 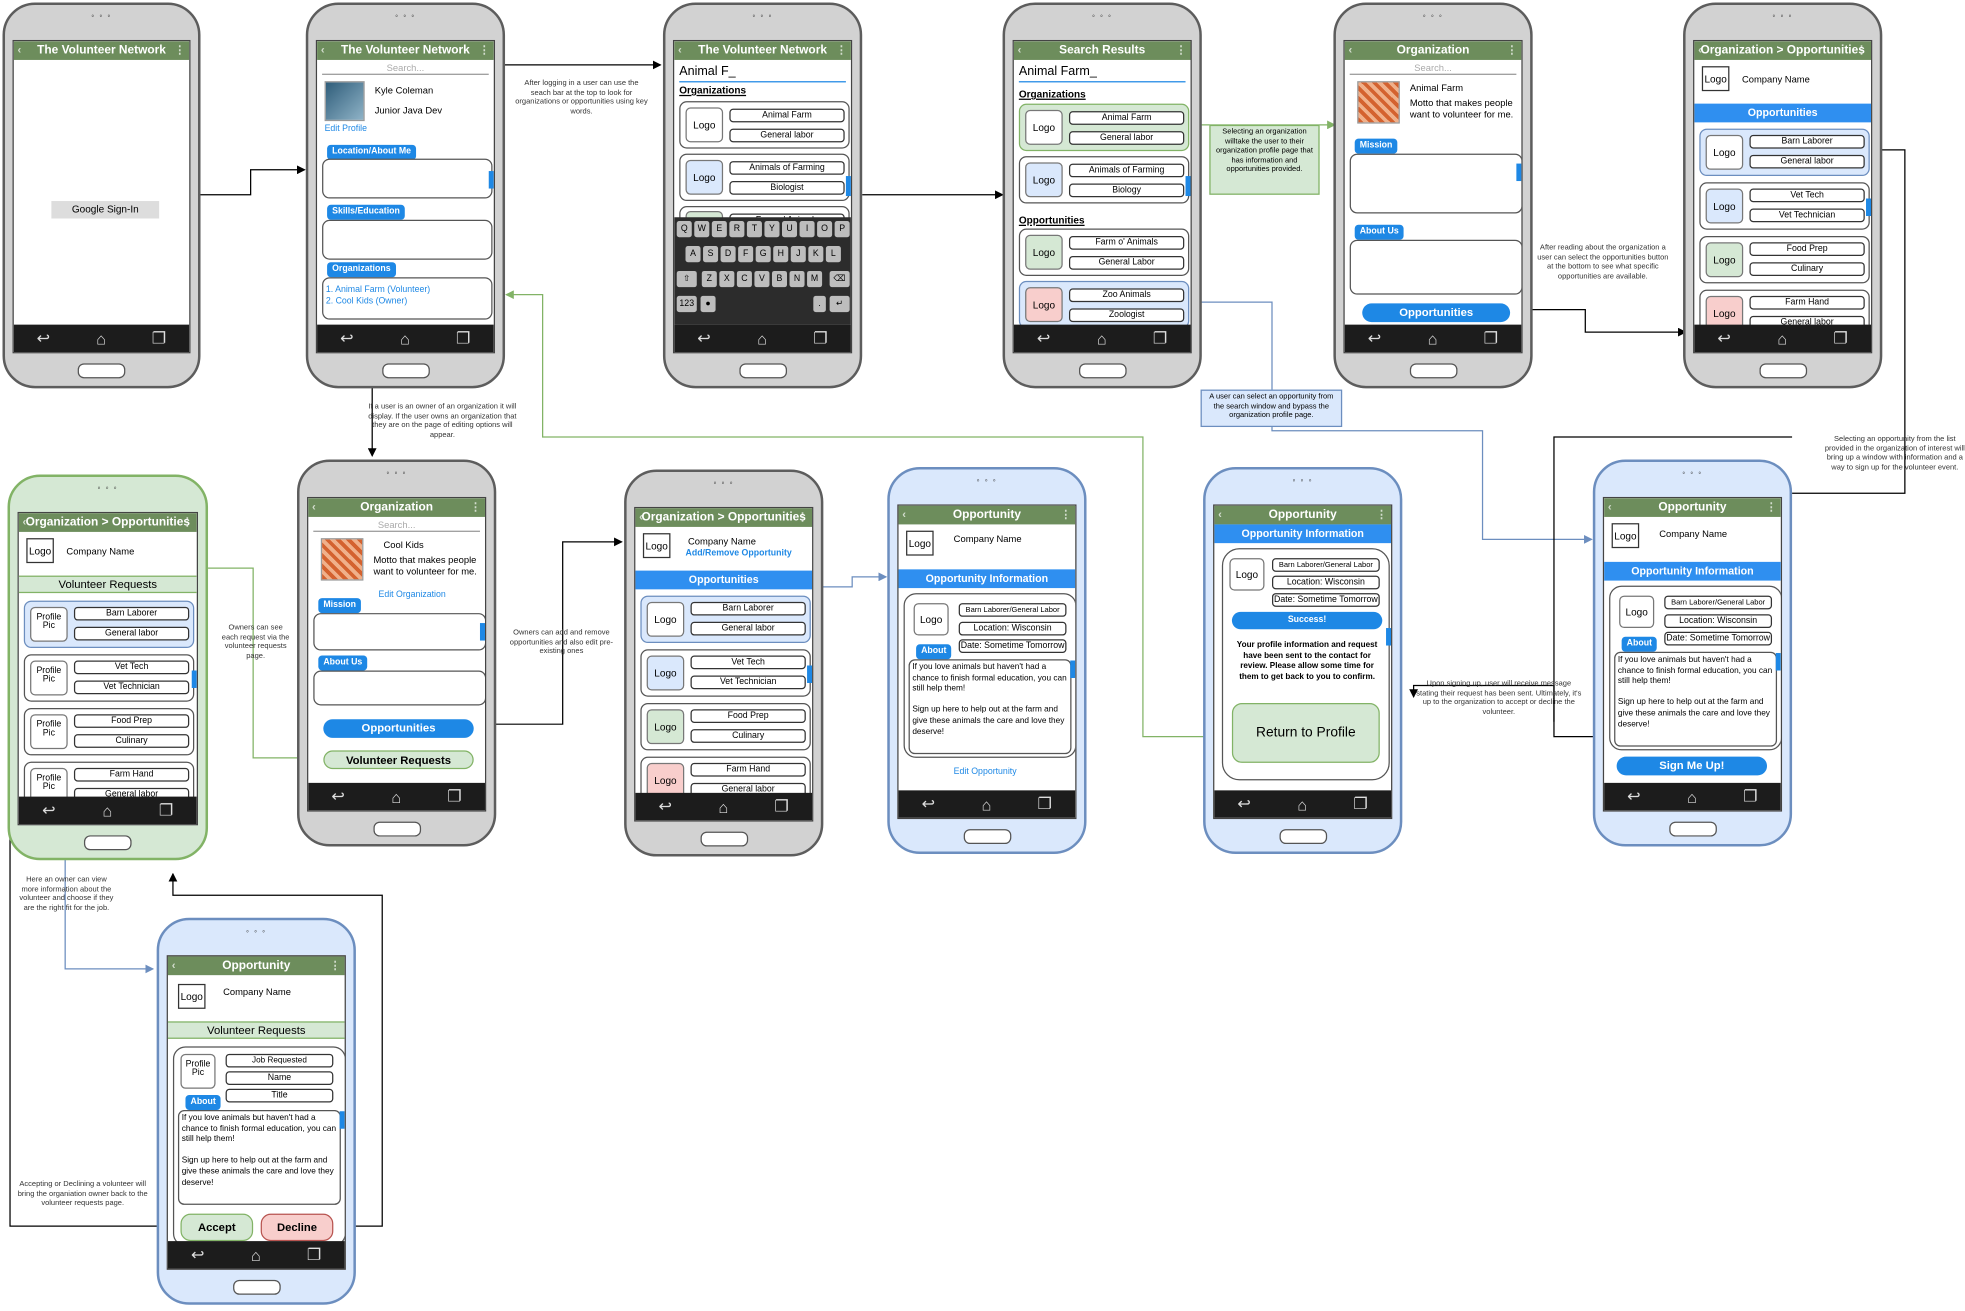 What do you see at coordinates (985, 772) in the screenshot?
I see `edit-opportunity-link: Edit Opportunity` at bounding box center [985, 772].